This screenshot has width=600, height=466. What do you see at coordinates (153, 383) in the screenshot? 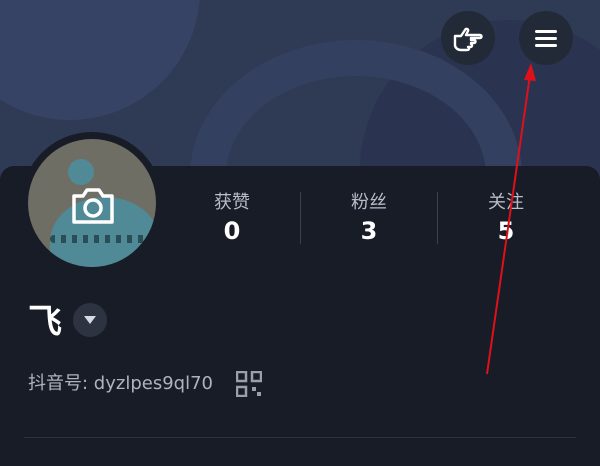
I see `douyin-id-value: dyzlpes9ql70` at bounding box center [153, 383].